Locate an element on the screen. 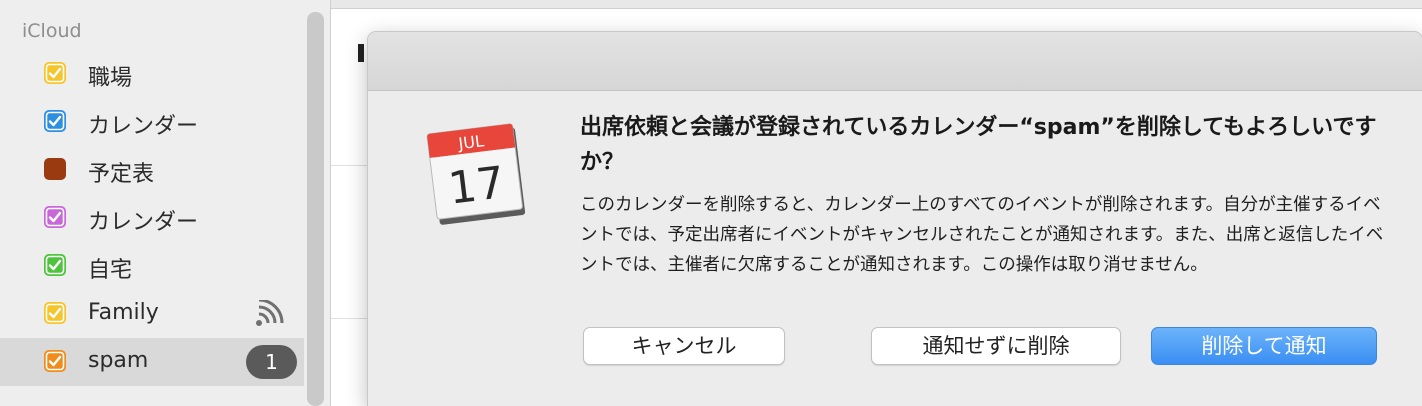 Image resolution: width=1422 pixels, height=406 pixels. invitation-count-badge: 1 is located at coordinates (271, 362).